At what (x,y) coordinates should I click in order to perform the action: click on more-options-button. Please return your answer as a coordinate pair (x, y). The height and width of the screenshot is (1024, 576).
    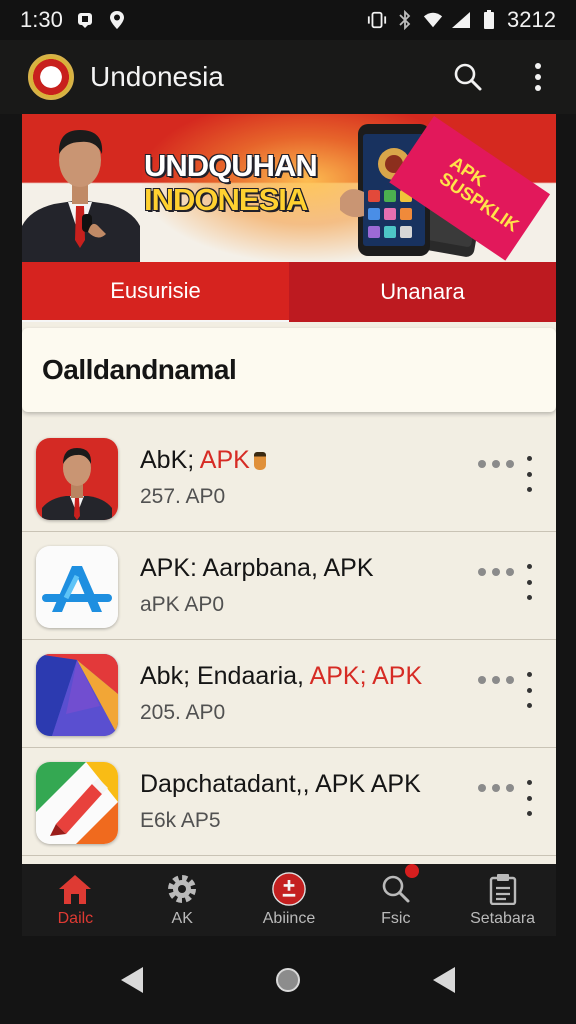
    Looking at the image, I should click on (538, 77).